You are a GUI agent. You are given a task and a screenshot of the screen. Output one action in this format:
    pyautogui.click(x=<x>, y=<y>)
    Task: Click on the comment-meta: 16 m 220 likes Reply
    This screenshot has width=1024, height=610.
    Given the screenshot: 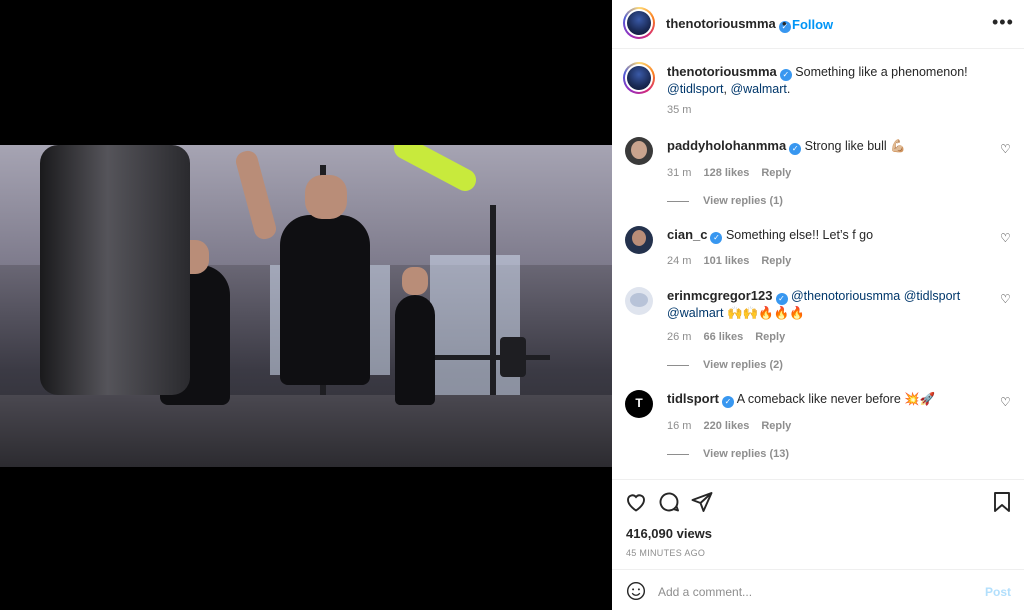 What is the action you would take?
    pyautogui.click(x=735, y=426)
    